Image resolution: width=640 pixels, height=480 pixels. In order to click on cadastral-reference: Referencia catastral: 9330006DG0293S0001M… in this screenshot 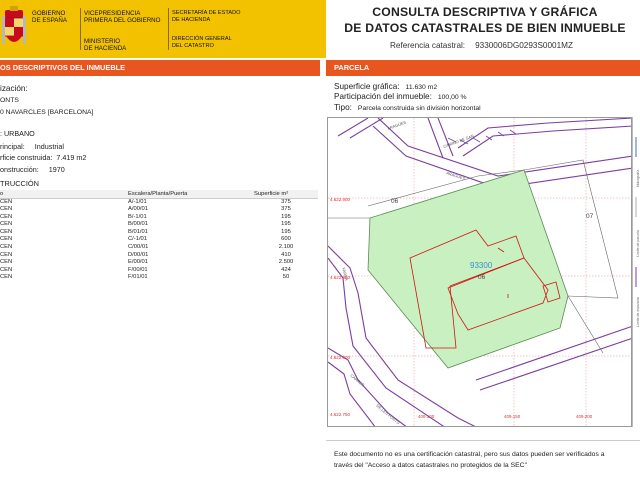, I will do `click(481, 45)`.